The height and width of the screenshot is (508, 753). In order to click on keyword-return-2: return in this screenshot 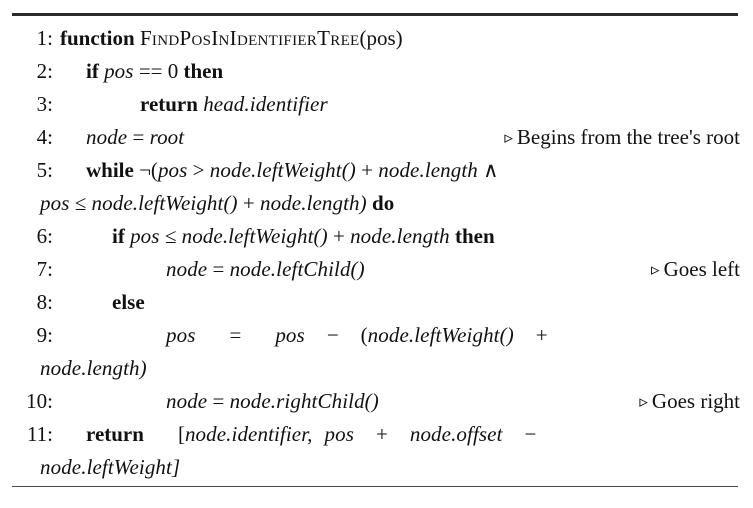, I will do `click(115, 434)`.